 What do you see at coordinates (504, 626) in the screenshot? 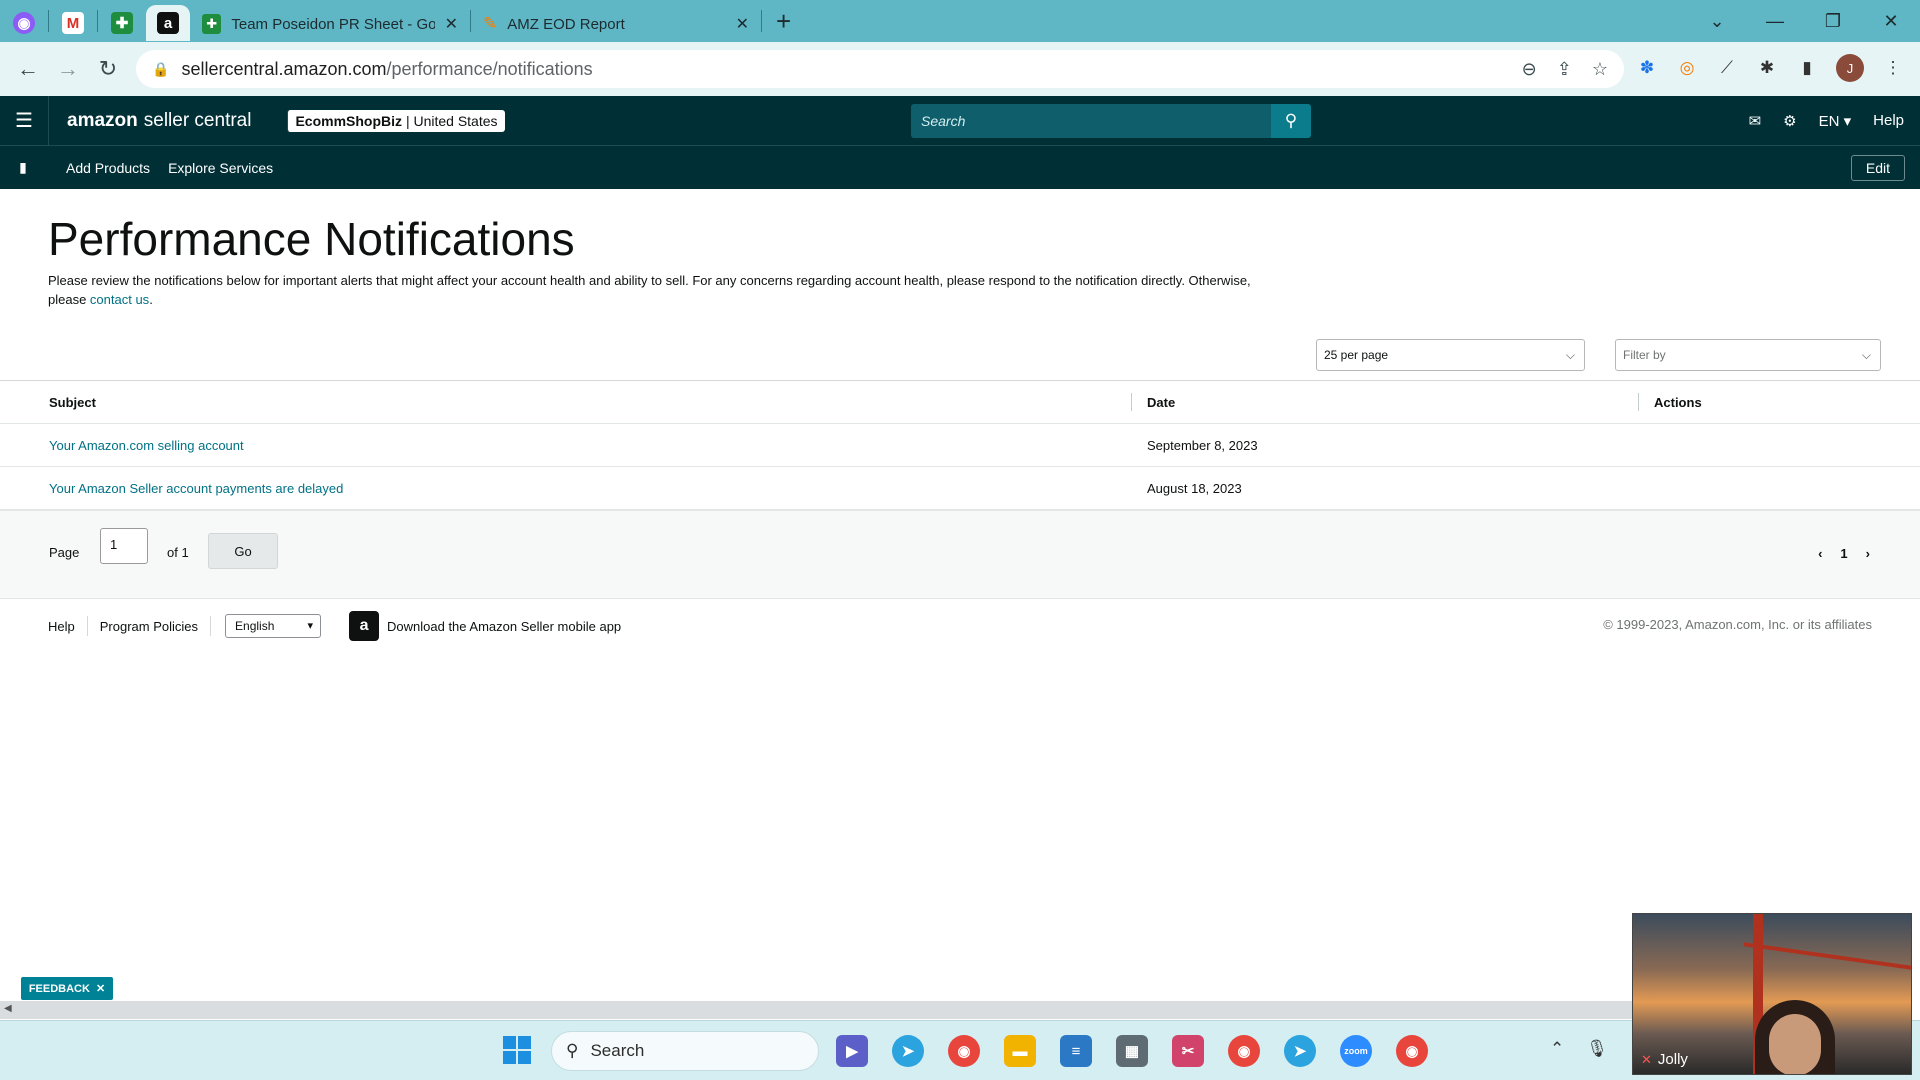
I see `download-app-link: Download the Amazon Seller mobile app` at bounding box center [504, 626].